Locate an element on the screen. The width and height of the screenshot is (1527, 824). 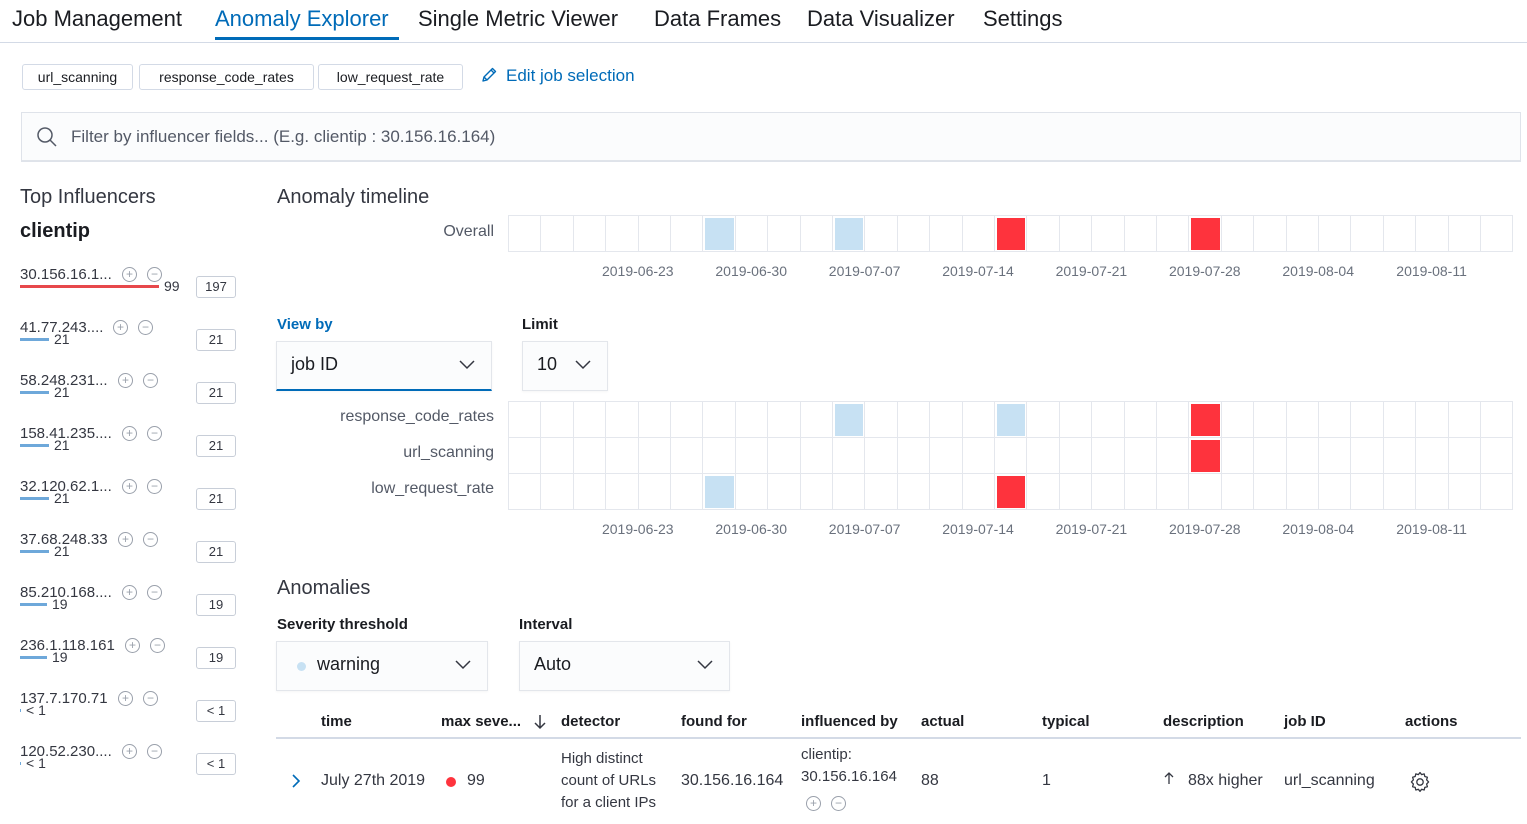
edit-job-selection-link: Edit job selection is located at coordinates (557, 76).